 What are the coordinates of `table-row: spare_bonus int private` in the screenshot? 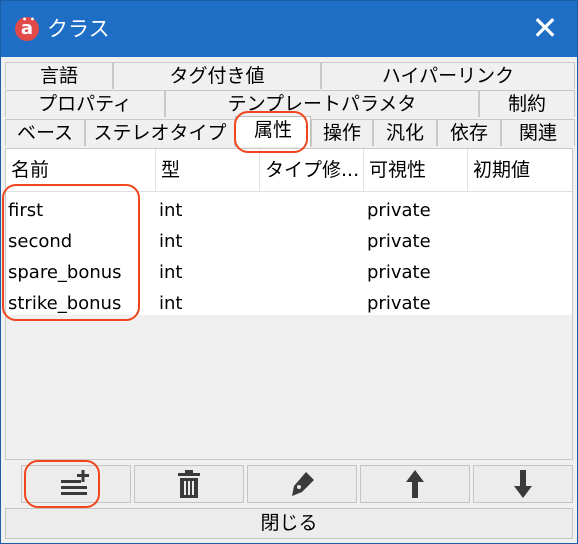 It's located at (289, 272).